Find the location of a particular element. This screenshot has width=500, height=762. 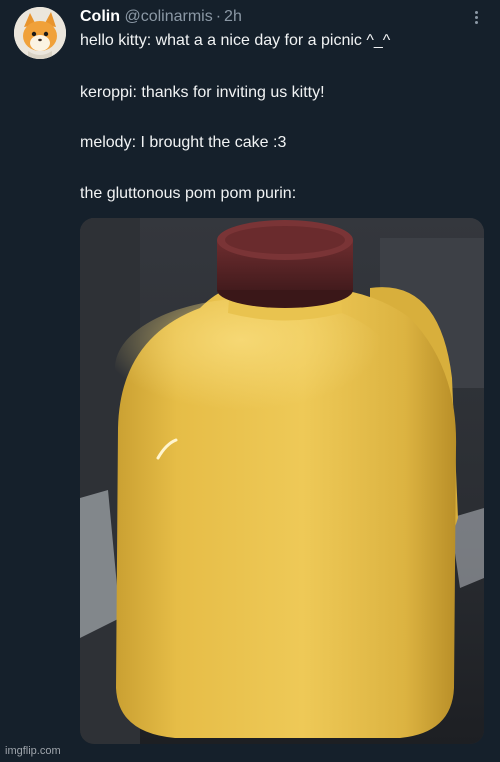

avatar is located at coordinates (40, 33).